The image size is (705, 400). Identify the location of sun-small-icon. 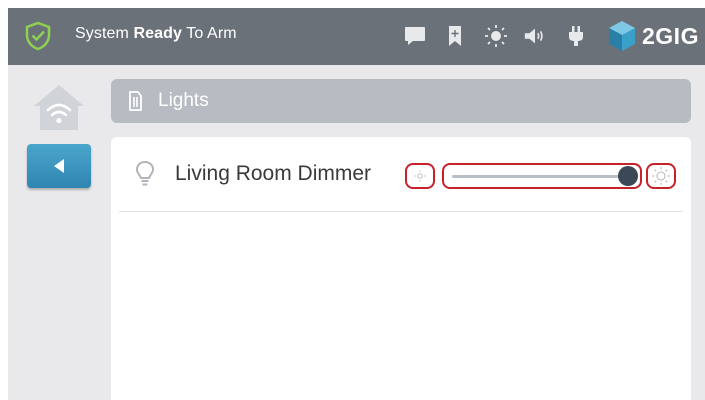
(420, 176).